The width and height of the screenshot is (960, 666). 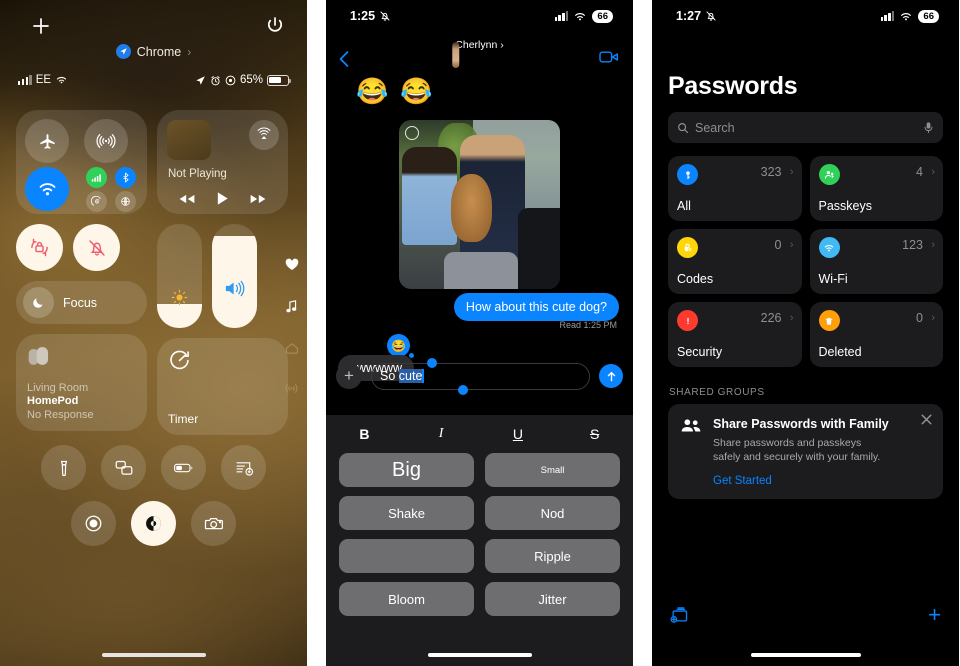 What do you see at coordinates (47, 141) in the screenshot?
I see `airplane-mode-button` at bounding box center [47, 141].